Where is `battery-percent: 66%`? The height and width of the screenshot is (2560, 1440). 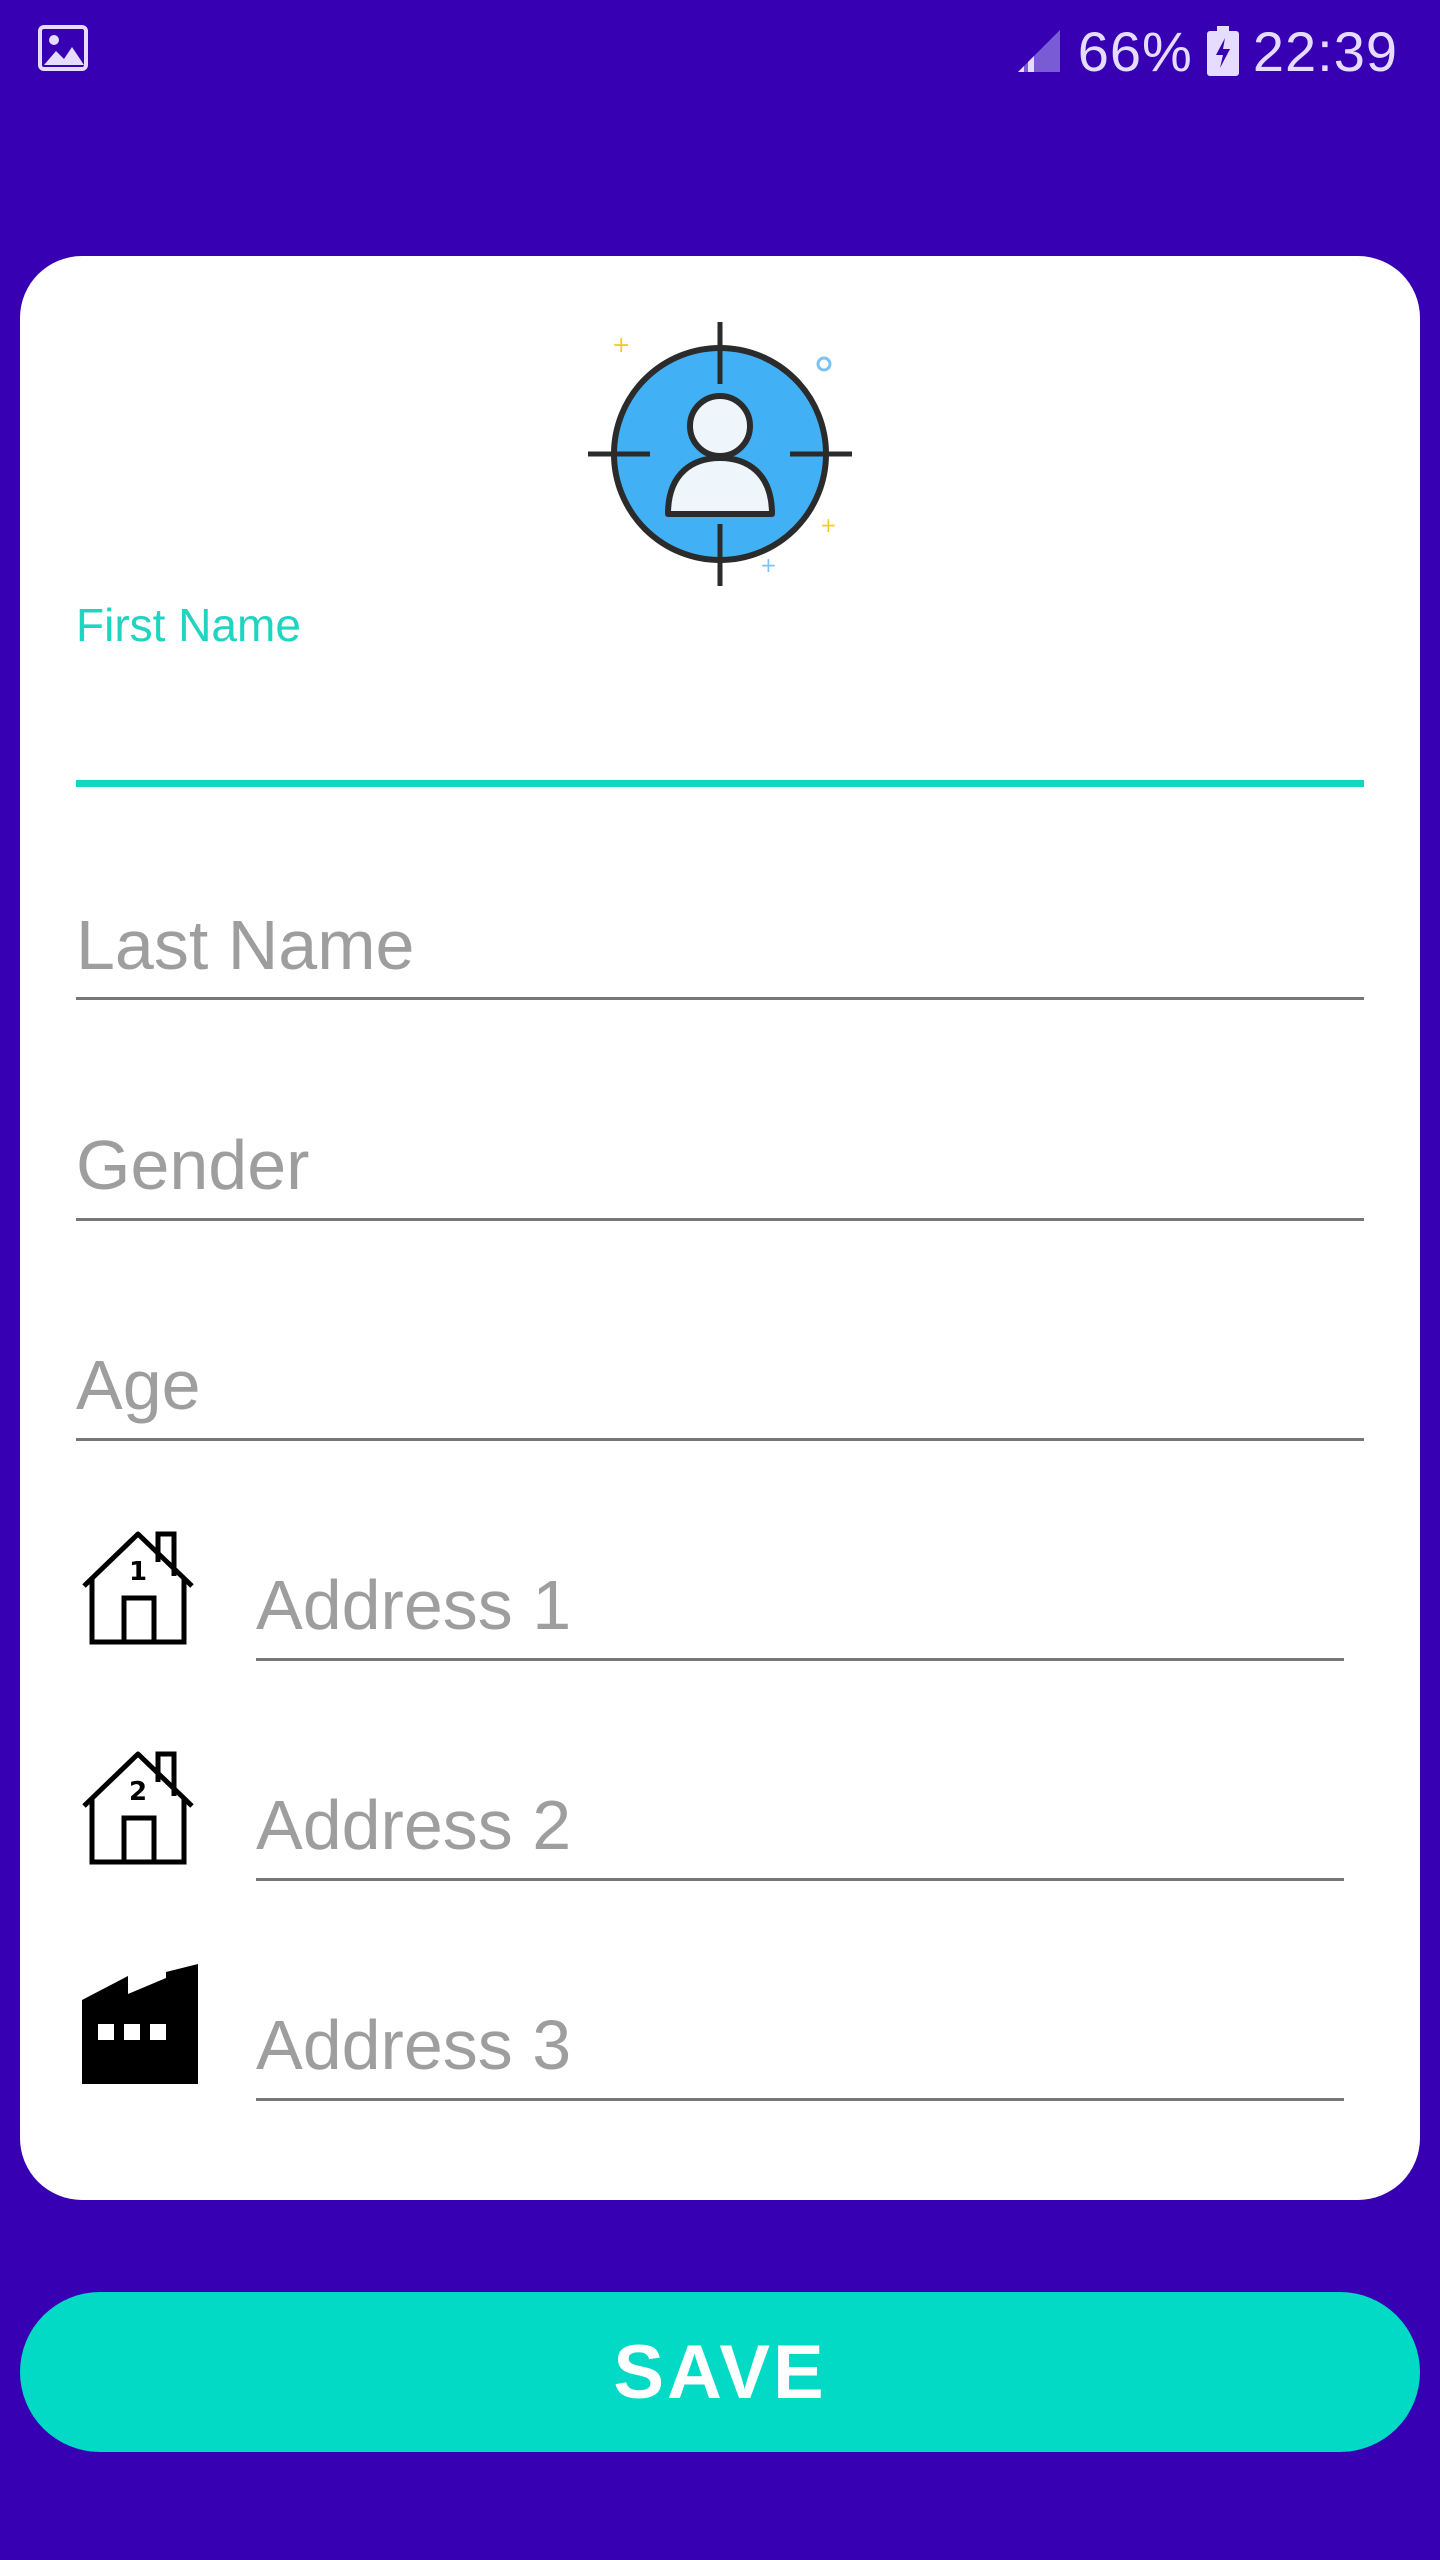
battery-percent: 66% is located at coordinates (1135, 51).